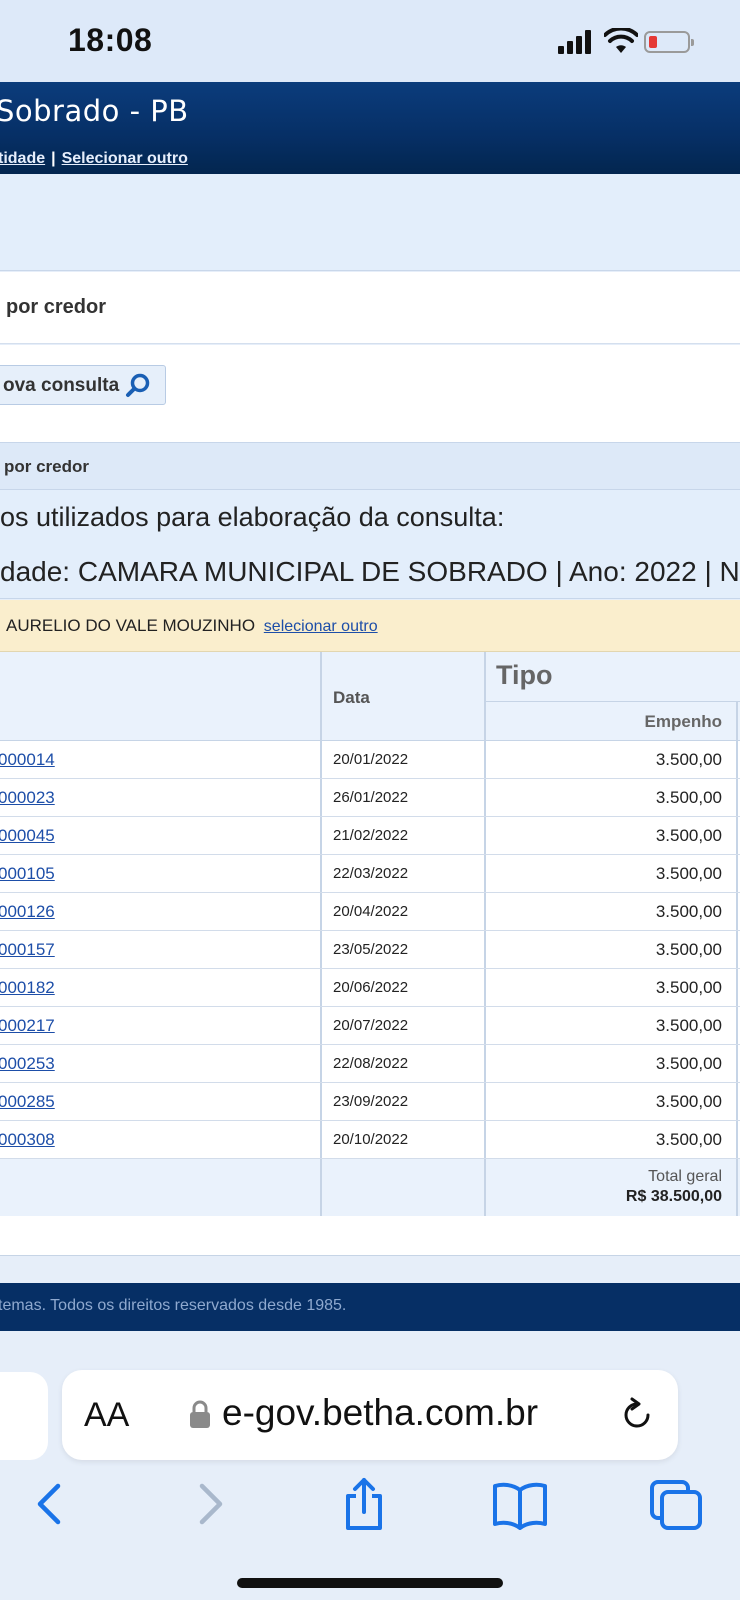 This screenshot has width=740, height=1600. I want to click on numero-cell: 000308, so click(161, 1139).